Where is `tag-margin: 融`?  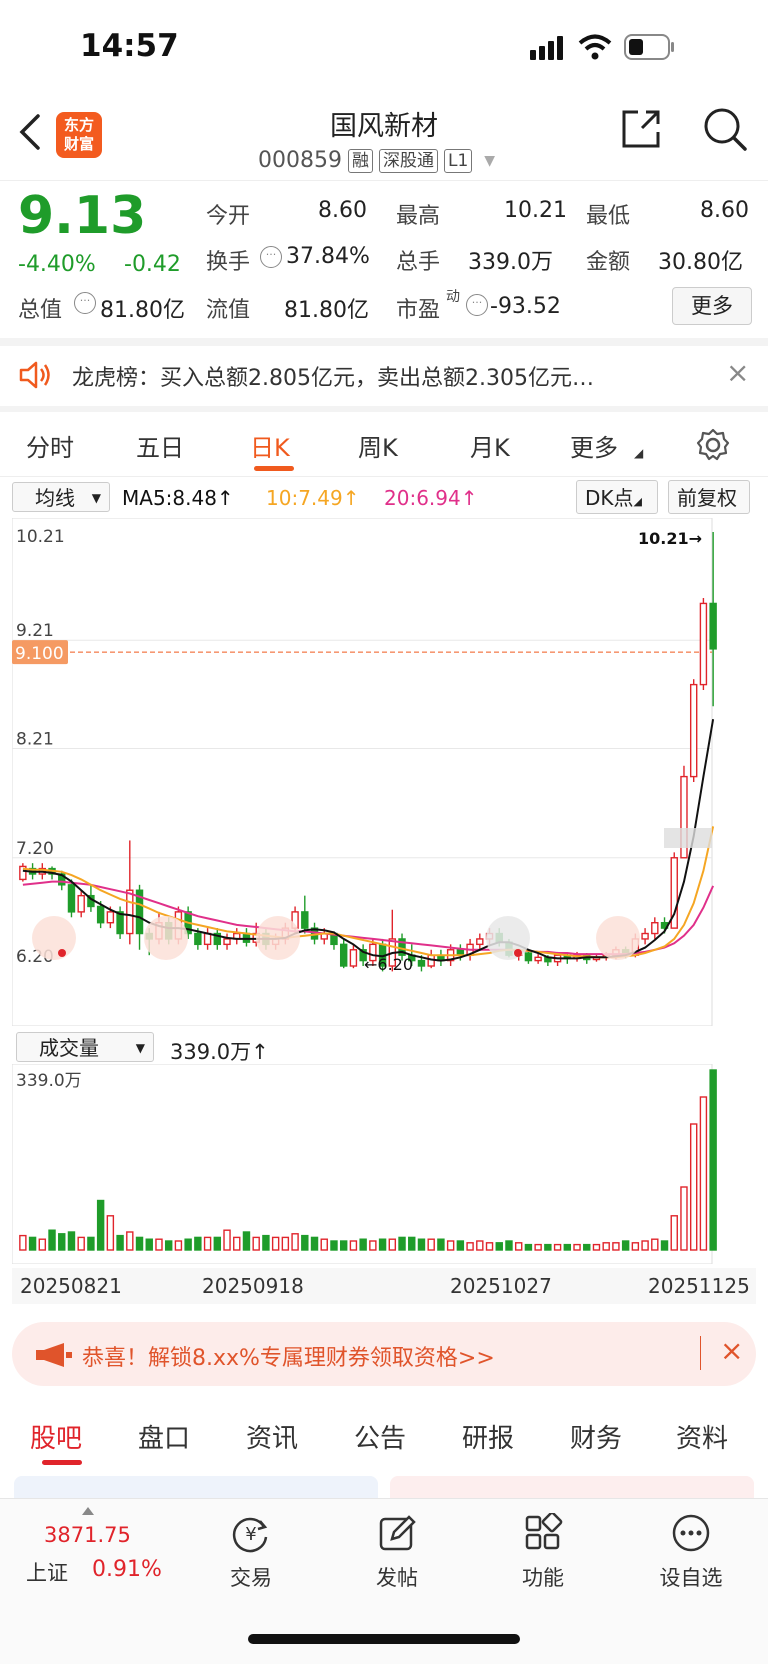
tag-margin: 融 is located at coordinates (360, 160).